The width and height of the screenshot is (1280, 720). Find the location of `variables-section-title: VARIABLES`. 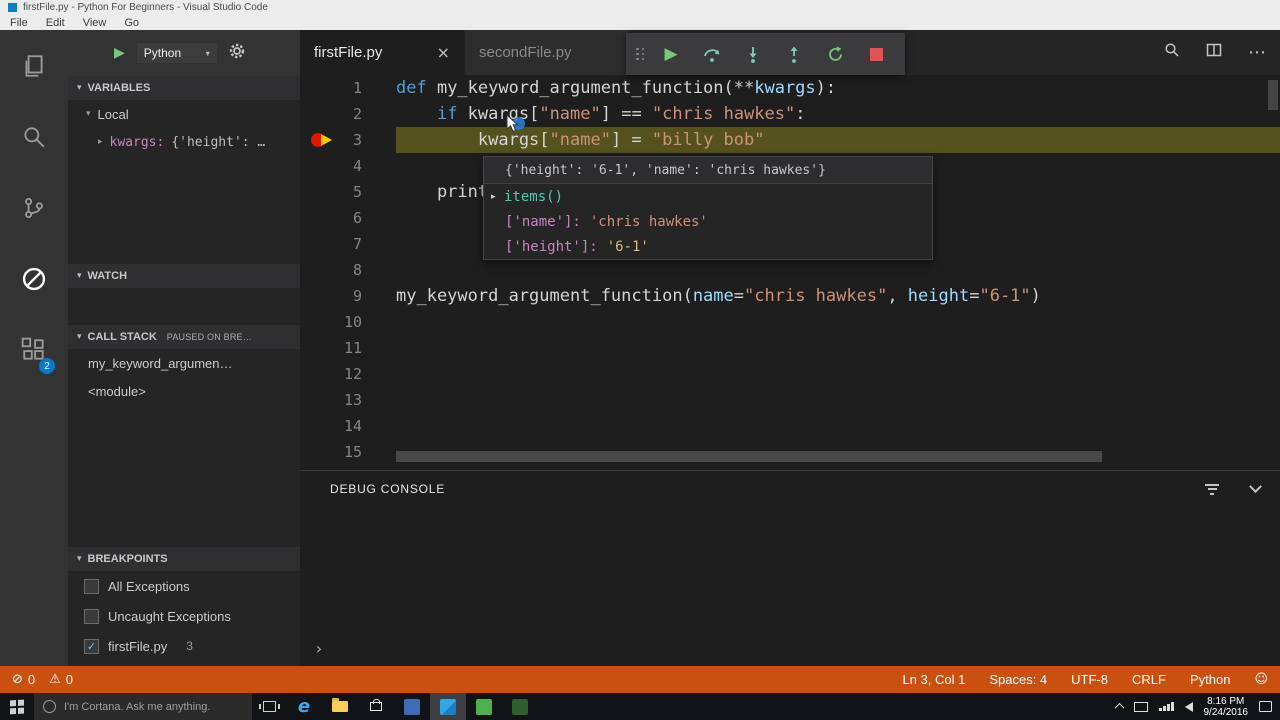

variables-section-title: VARIABLES is located at coordinates (119, 88).